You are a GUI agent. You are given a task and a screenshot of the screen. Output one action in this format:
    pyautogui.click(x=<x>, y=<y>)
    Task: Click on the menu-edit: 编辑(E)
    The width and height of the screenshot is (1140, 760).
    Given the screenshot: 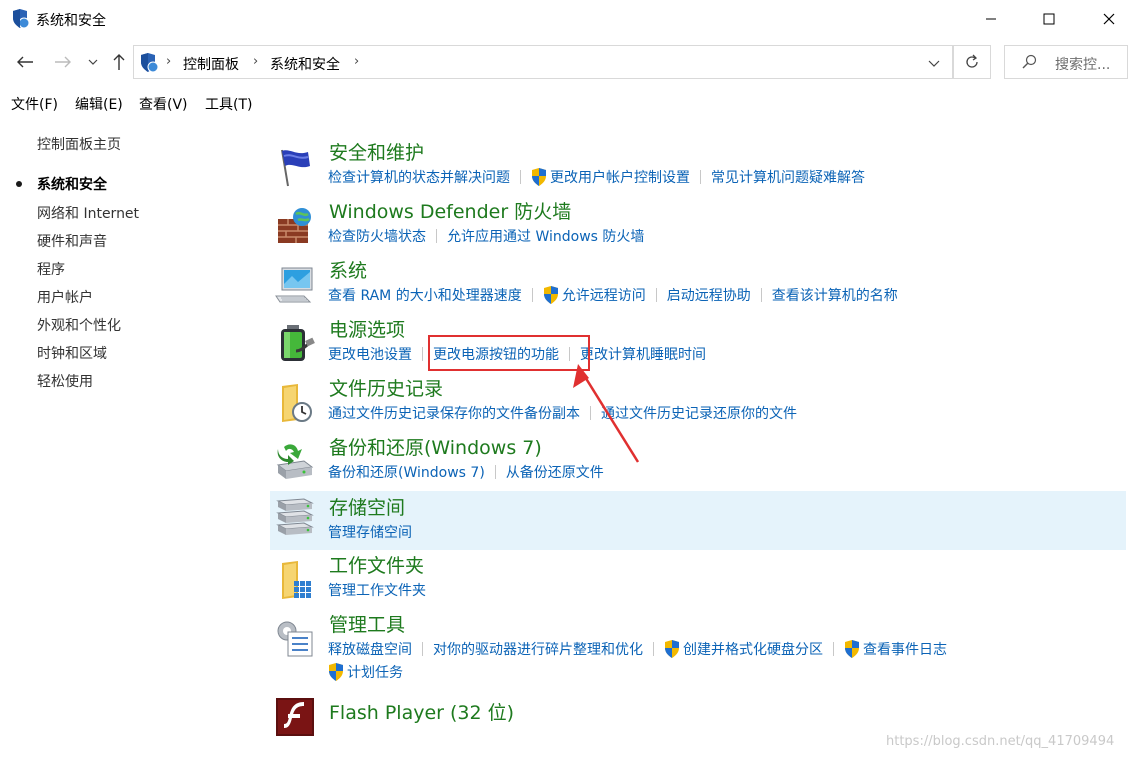 What is the action you would take?
    pyautogui.click(x=99, y=104)
    